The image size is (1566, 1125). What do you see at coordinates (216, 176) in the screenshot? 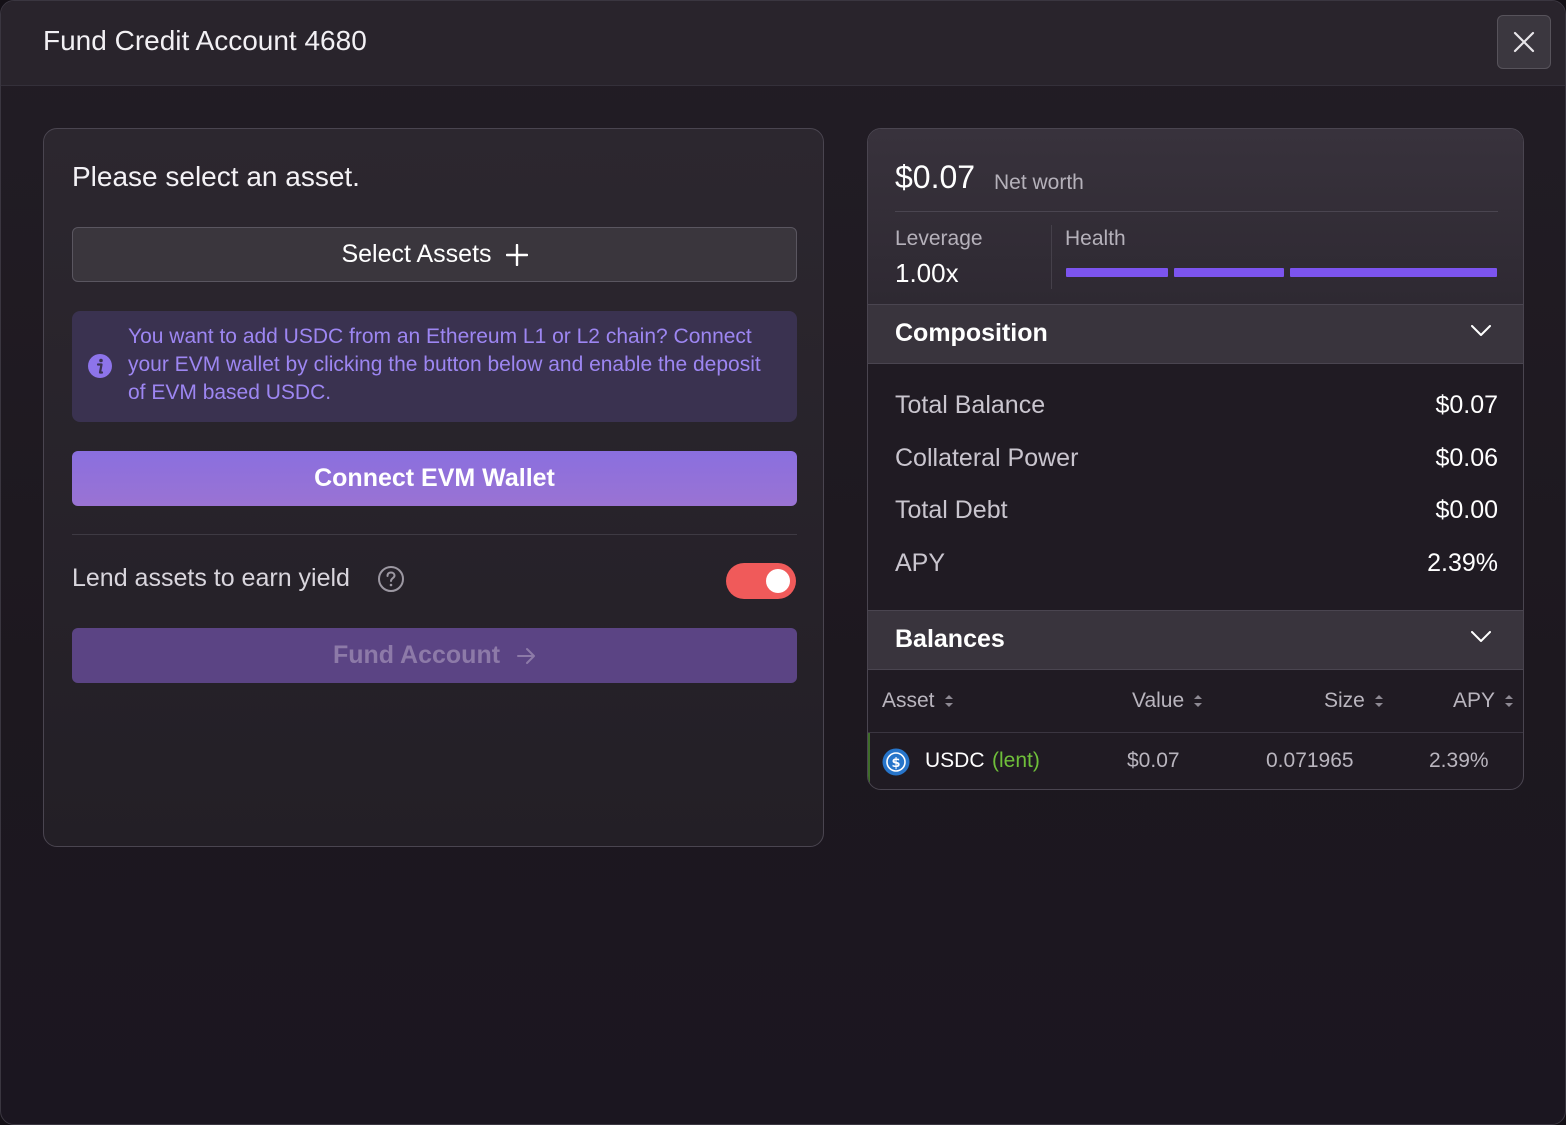
I see `select-asset-prompt: Please select an asset.` at bounding box center [216, 176].